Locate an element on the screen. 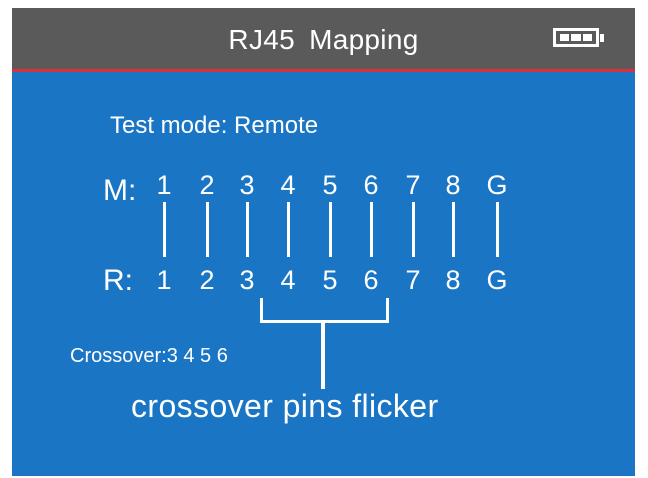 Image resolution: width=648 pixels, height=478 pixels. battery-cap is located at coordinates (602, 38).